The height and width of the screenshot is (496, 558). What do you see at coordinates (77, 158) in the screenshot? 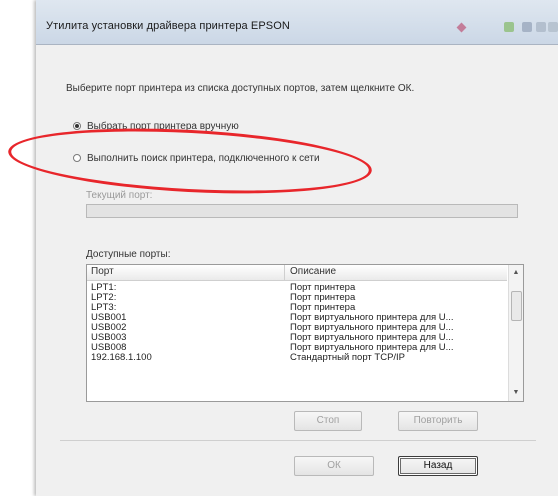
I see `radio-button` at bounding box center [77, 158].